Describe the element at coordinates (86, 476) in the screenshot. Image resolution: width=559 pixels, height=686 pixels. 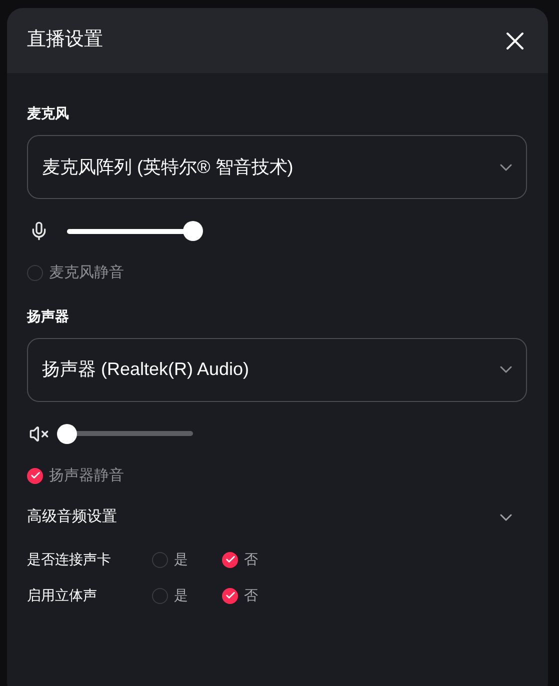
I see `mute-label: 扬声器静音` at that location.